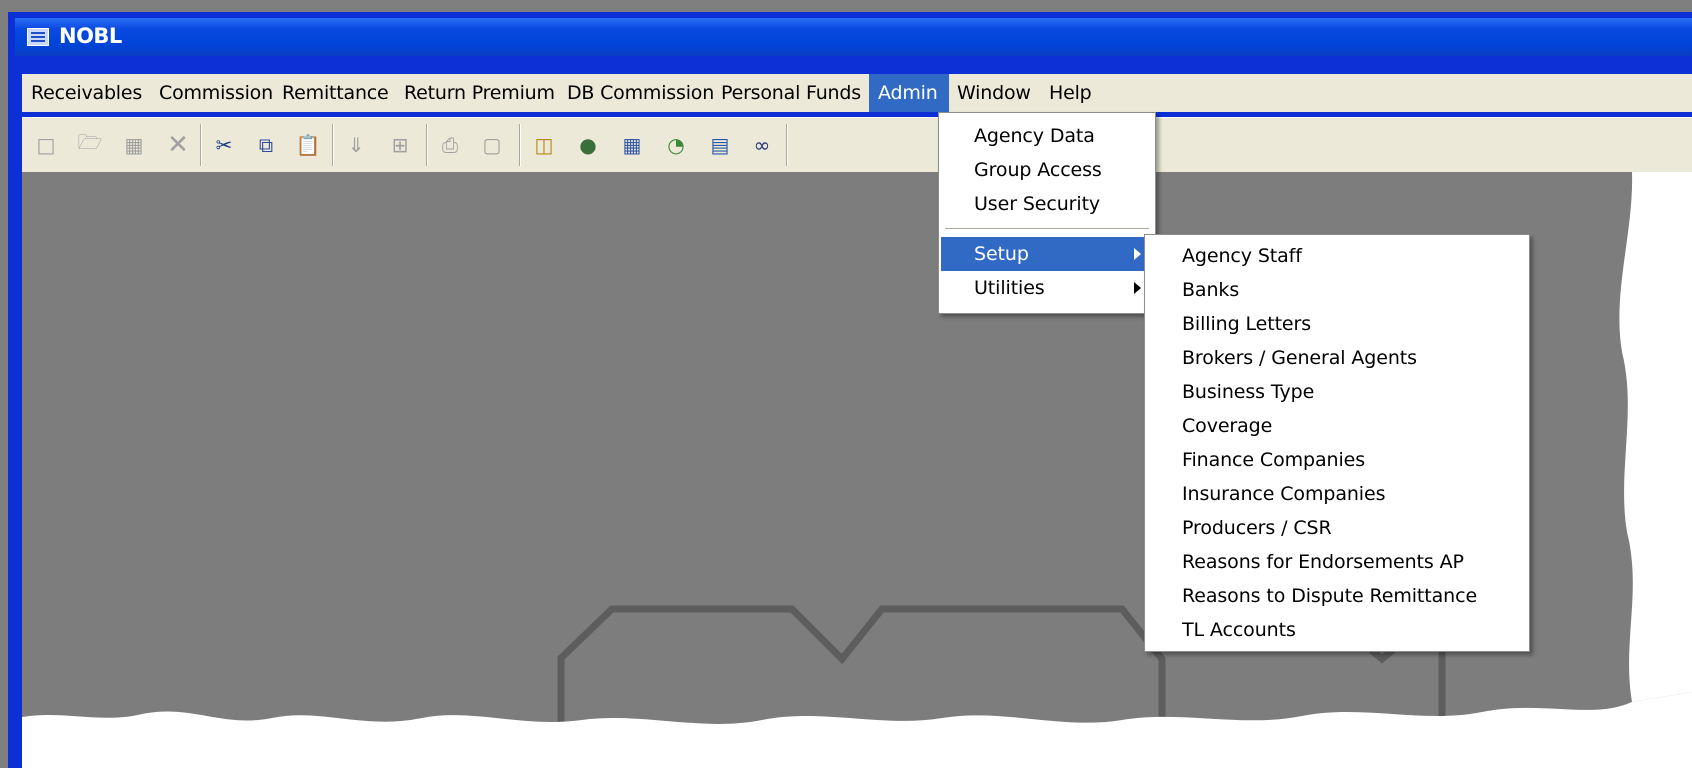 This screenshot has height=768, width=1692. What do you see at coordinates (38, 37) in the screenshot?
I see `app-window-icon` at bounding box center [38, 37].